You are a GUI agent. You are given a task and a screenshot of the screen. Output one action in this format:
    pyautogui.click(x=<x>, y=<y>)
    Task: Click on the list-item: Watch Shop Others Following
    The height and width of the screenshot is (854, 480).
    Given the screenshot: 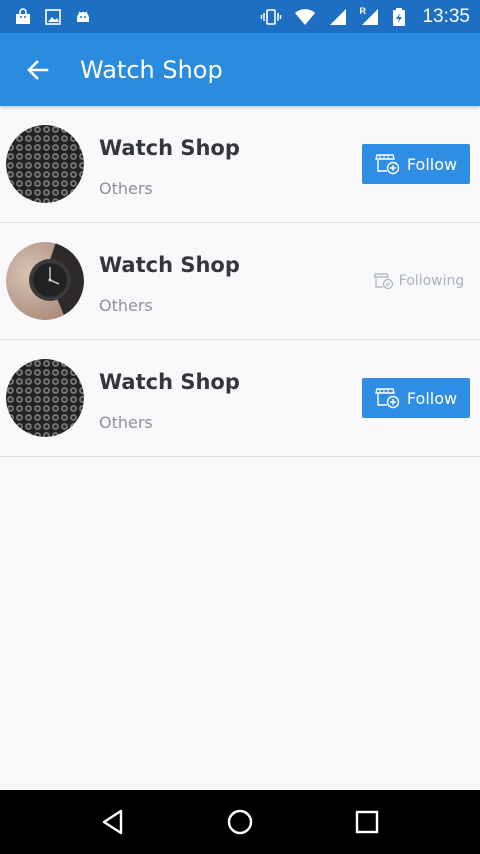 What is the action you would take?
    pyautogui.click(x=240, y=281)
    